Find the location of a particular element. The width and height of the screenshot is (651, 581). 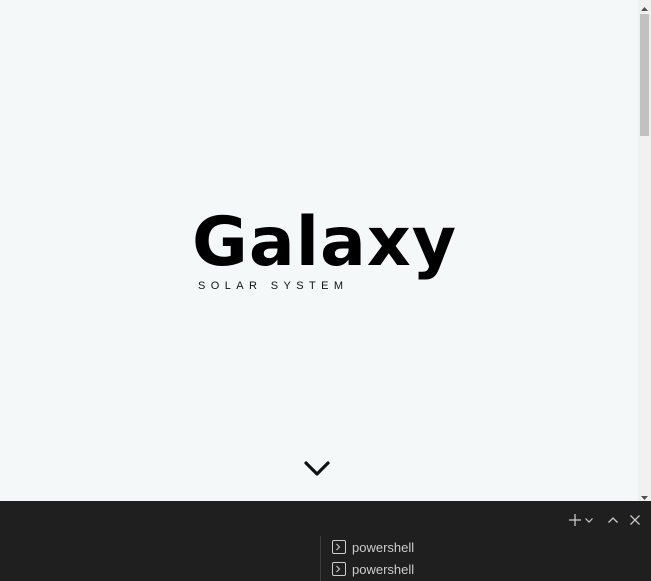

scroll-up-arrow is located at coordinates (644, 6).